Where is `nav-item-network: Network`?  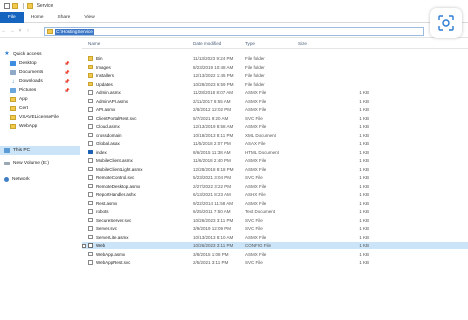
nav-item-network: Network is located at coordinates (17, 179).